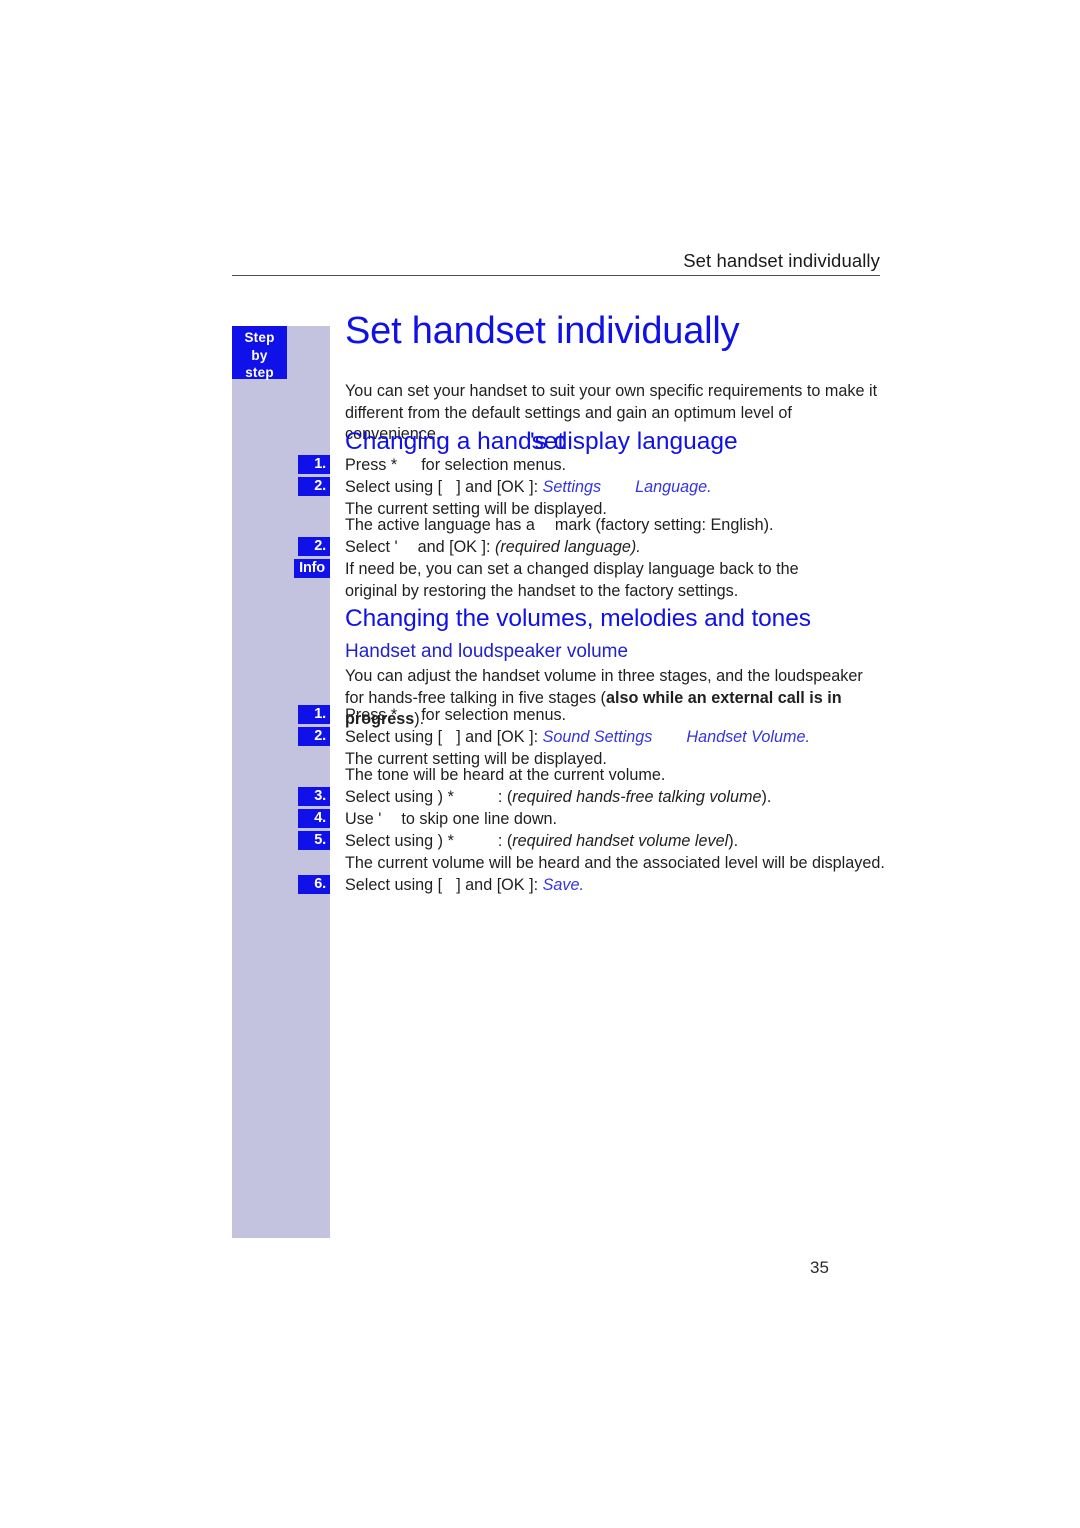 The height and width of the screenshot is (1528, 1080). What do you see at coordinates (454, 547) in the screenshot?
I see `step-text-mid: and [OK ]:` at bounding box center [454, 547].